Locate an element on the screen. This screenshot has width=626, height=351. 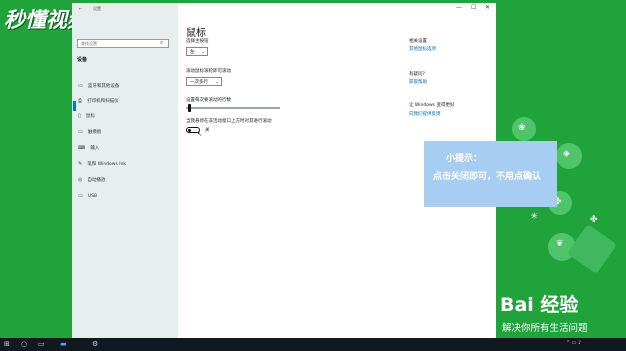
fruit-icon: ❦ is located at coordinates (560, 244).